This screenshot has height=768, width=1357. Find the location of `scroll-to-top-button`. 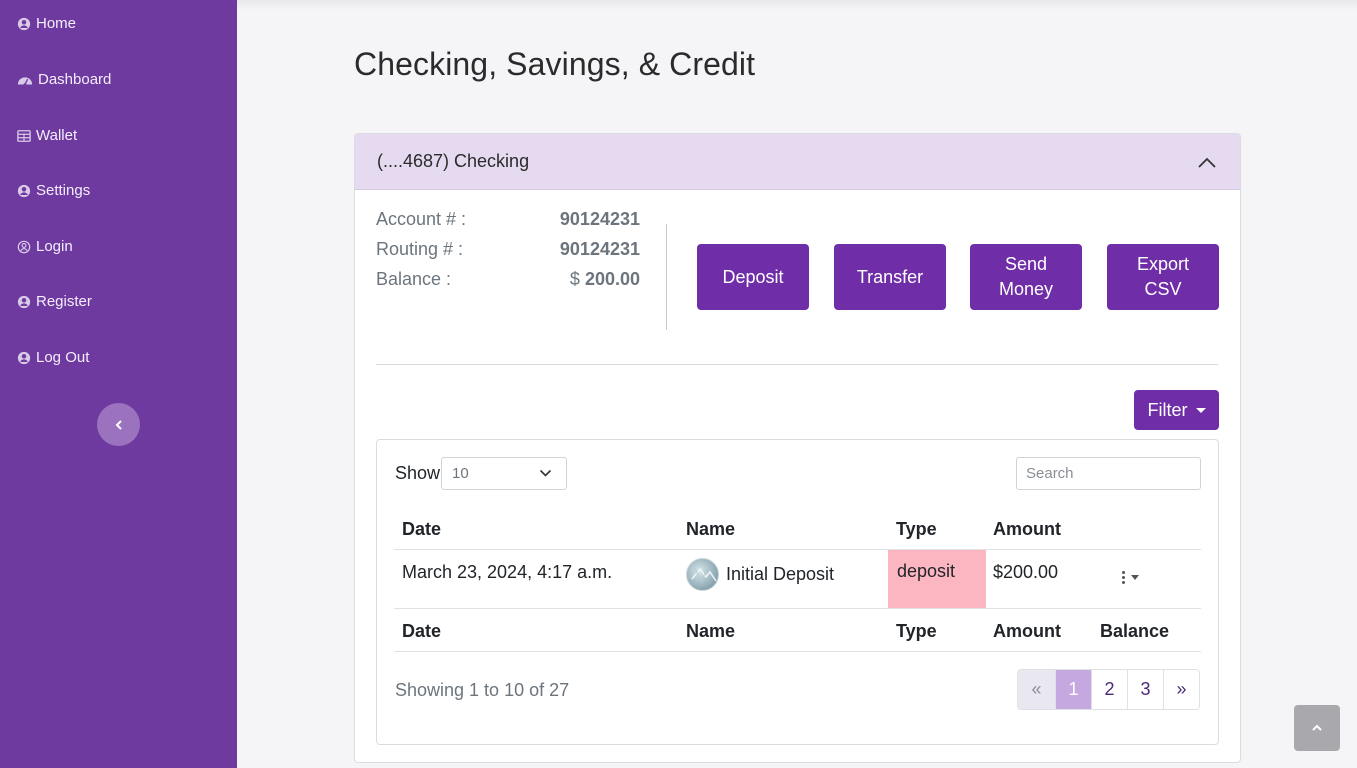

scroll-to-top-button is located at coordinates (1317, 728).